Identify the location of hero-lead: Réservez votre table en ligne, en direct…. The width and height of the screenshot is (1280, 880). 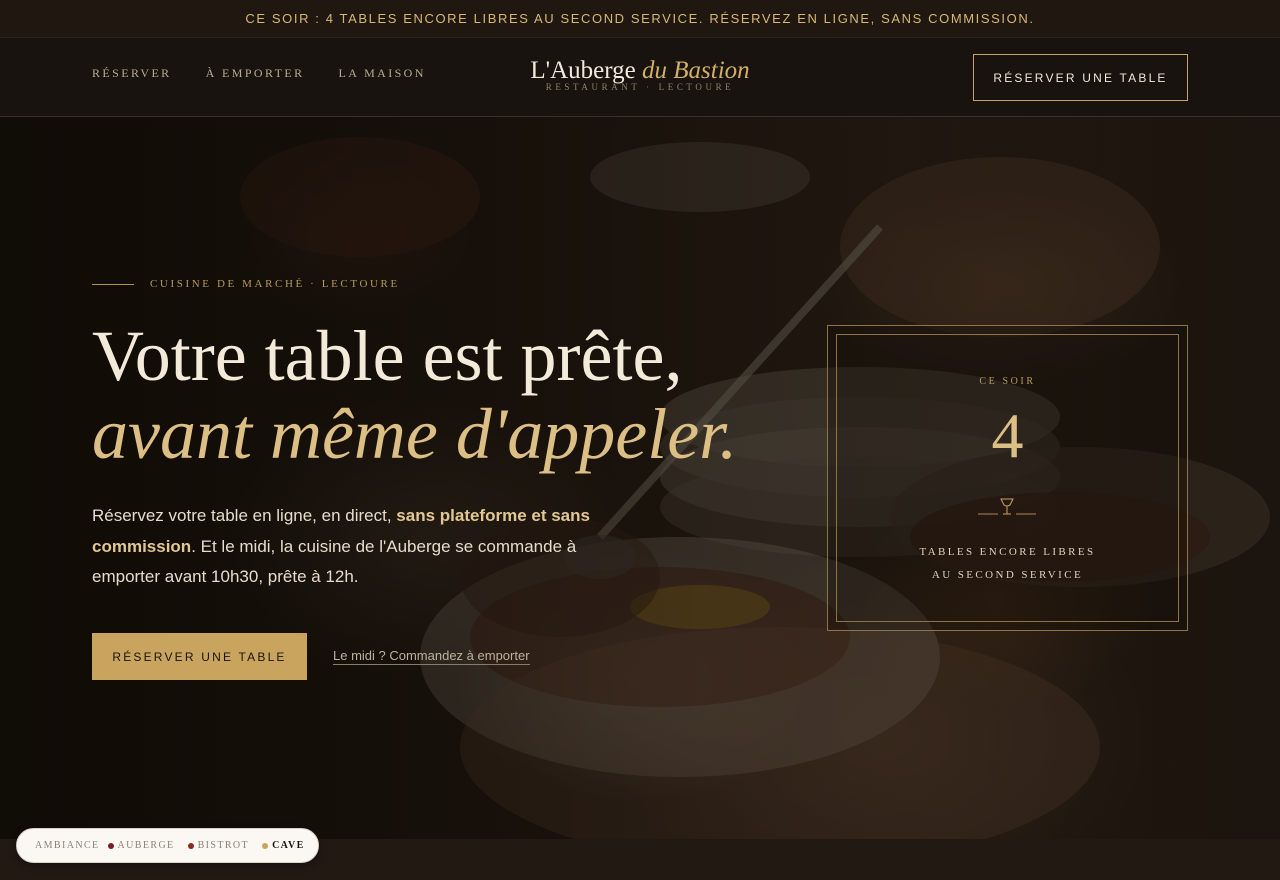
(347, 547).